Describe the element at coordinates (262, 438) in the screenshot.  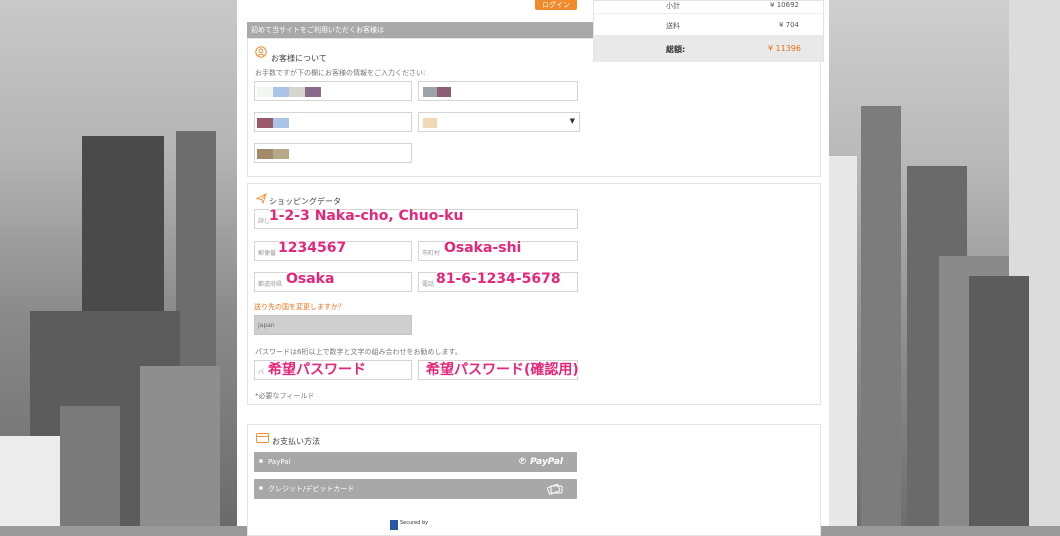
I see `credit-card-icon` at that location.